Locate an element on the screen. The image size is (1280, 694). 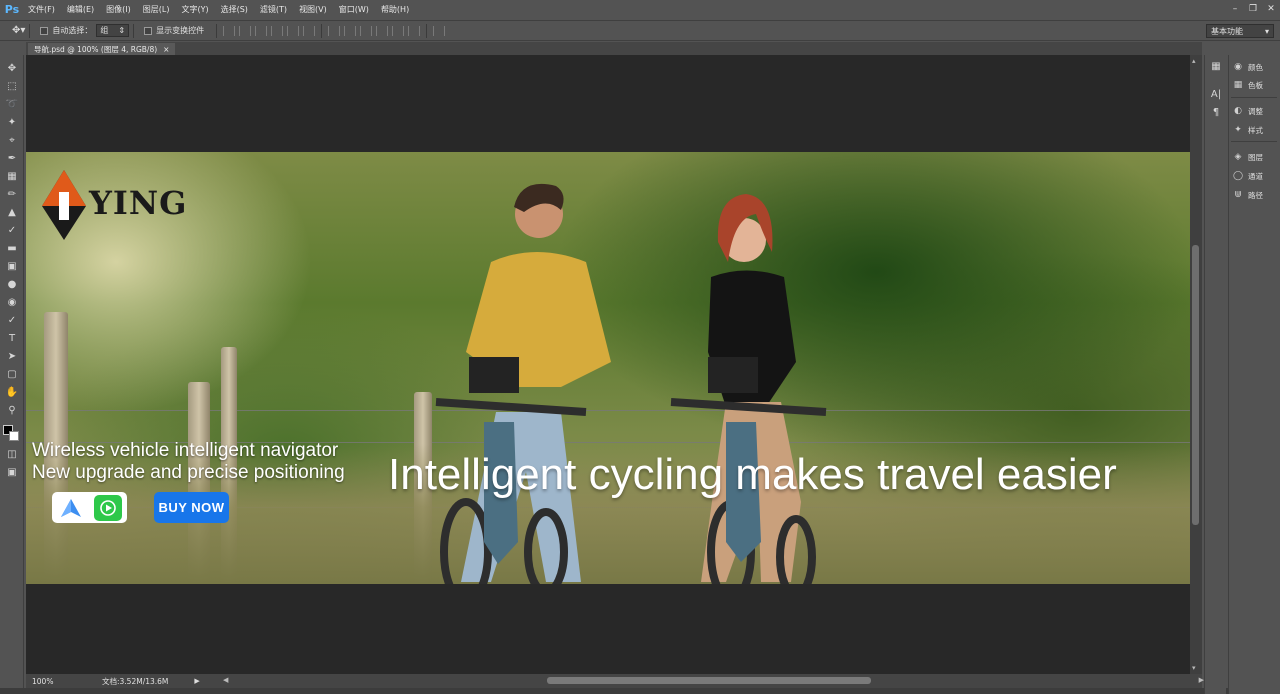
eraser-tool-icon: ▬ is located at coordinates (12, 248).